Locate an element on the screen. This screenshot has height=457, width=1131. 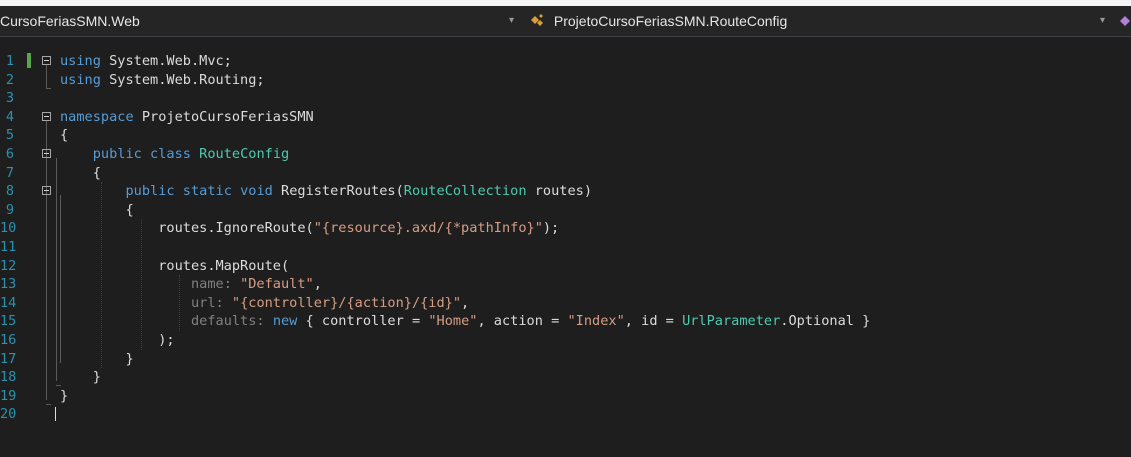
code-token: routes.MapRoute( is located at coordinates (175, 265).